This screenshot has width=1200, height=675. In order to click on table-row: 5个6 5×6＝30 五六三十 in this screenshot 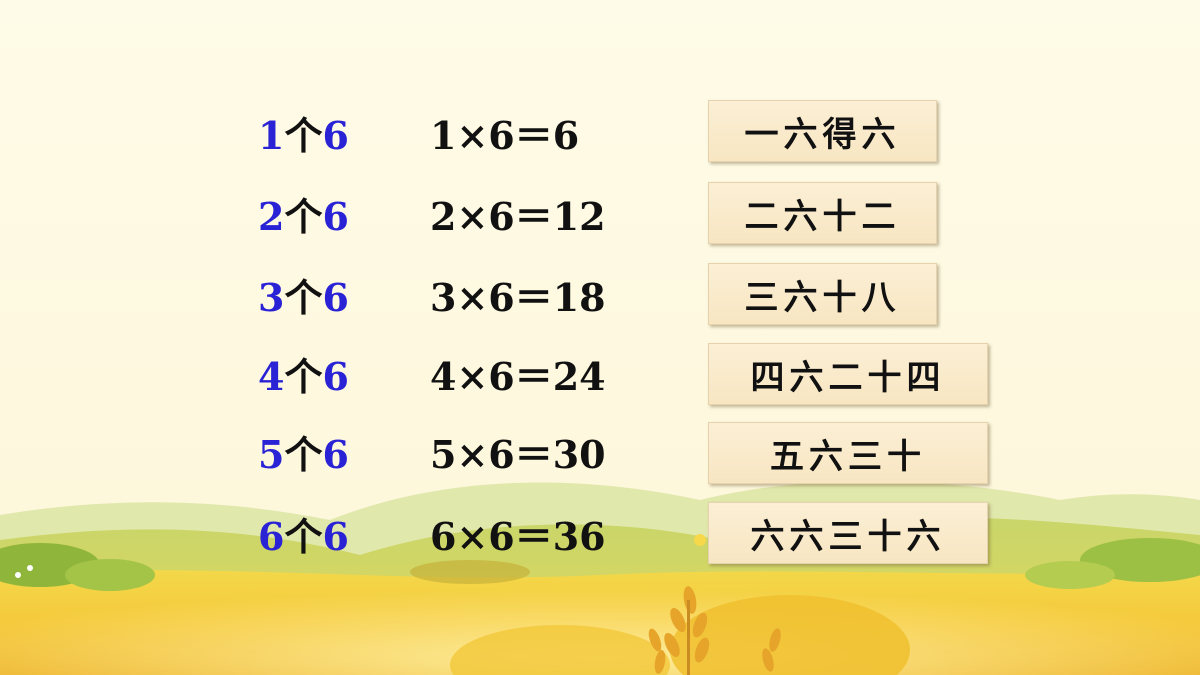, I will do `click(600, 454)`.